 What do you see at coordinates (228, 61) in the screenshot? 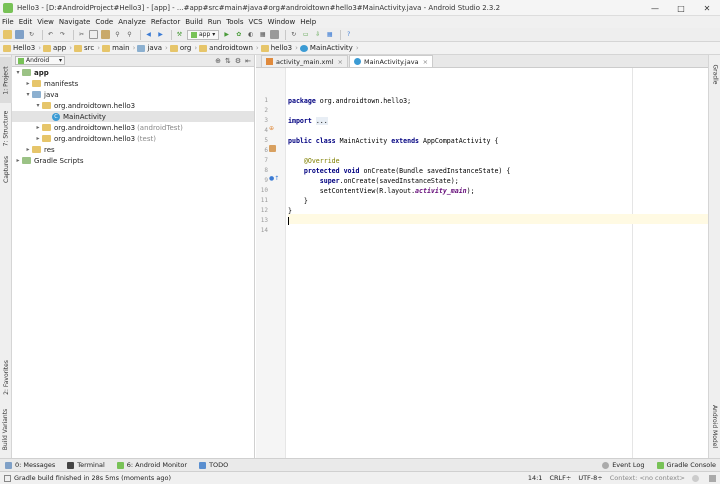
I see `collapse-all-icon: ⇅` at bounding box center [228, 61].